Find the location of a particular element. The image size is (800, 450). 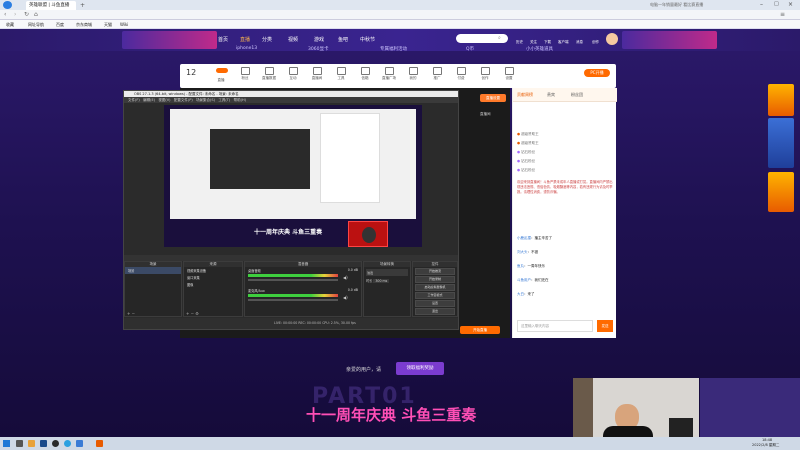

toolbar-item-interact: 互动 is located at coordinates (293, 74).